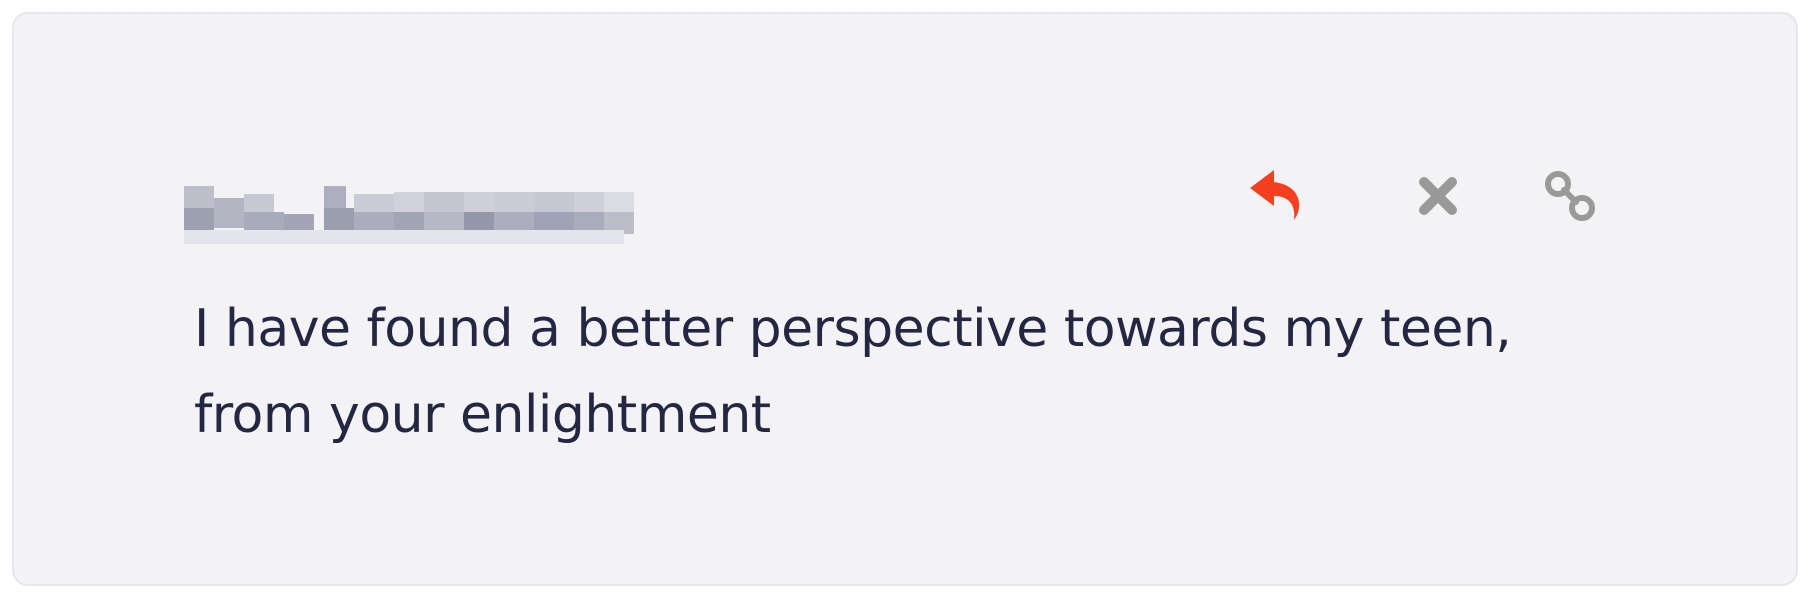 The width and height of the screenshot is (1812, 600). I want to click on redacted-author-pixelation, so click(420, 213).